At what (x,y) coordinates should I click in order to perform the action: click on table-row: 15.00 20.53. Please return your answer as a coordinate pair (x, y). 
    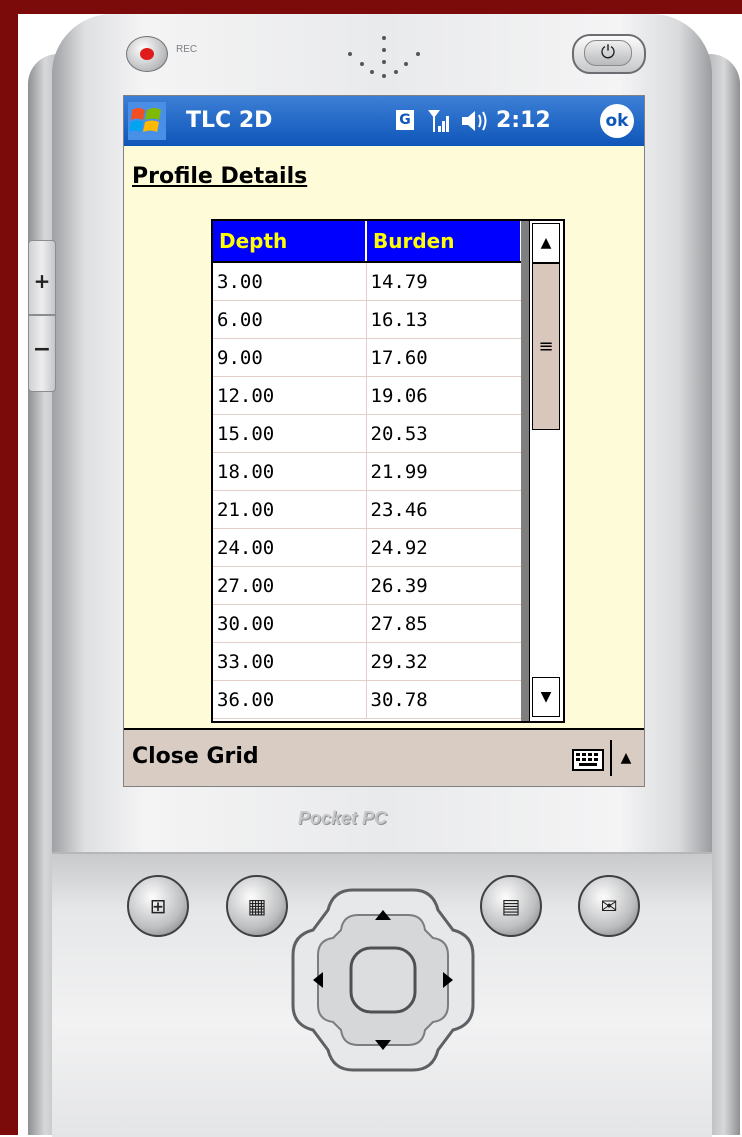
    Looking at the image, I should click on (367, 433).